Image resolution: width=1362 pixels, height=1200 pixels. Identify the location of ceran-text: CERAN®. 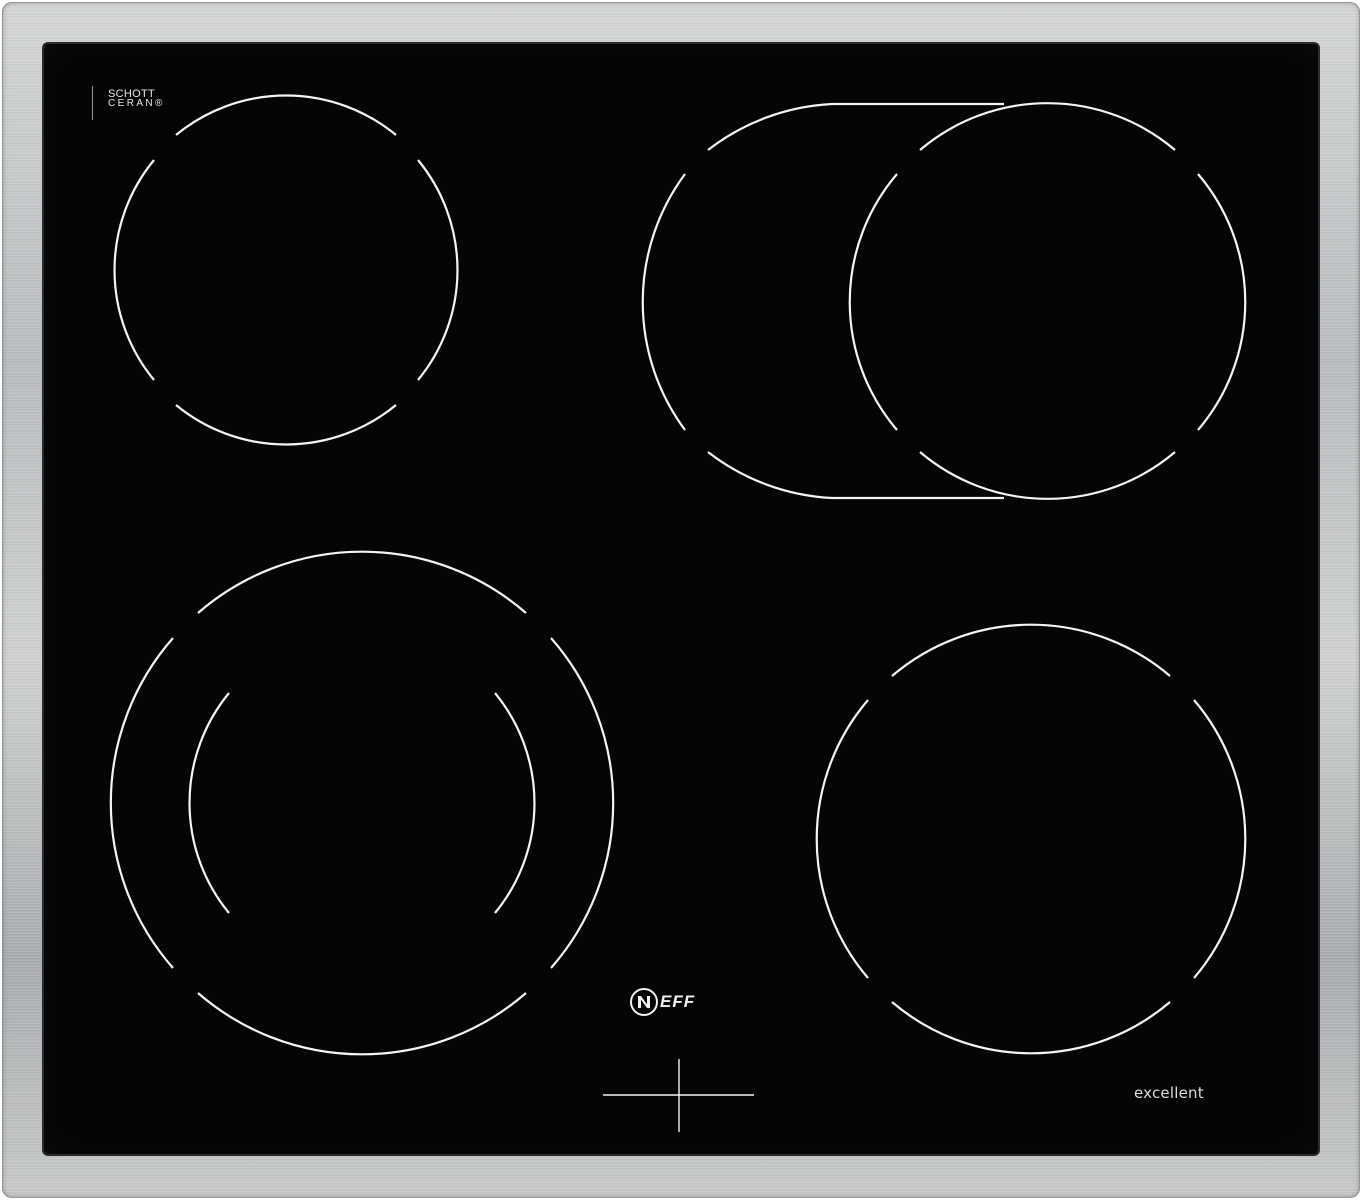
(136, 103).